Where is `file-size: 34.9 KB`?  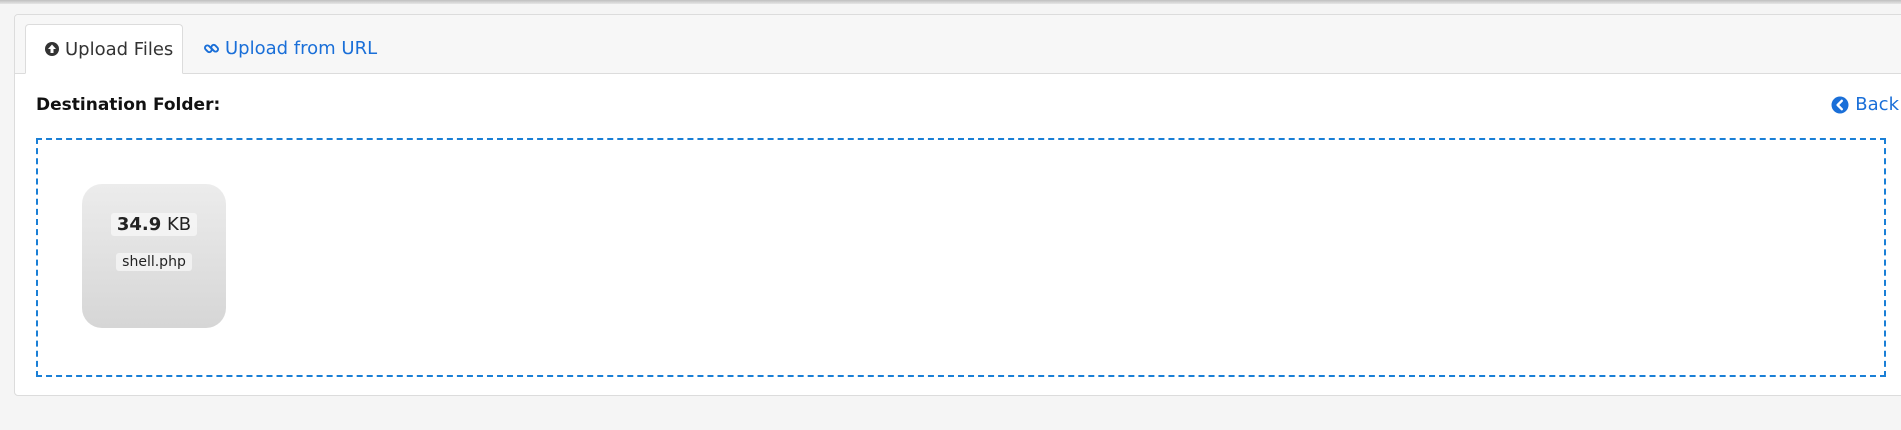
file-size: 34.9 KB is located at coordinates (154, 224).